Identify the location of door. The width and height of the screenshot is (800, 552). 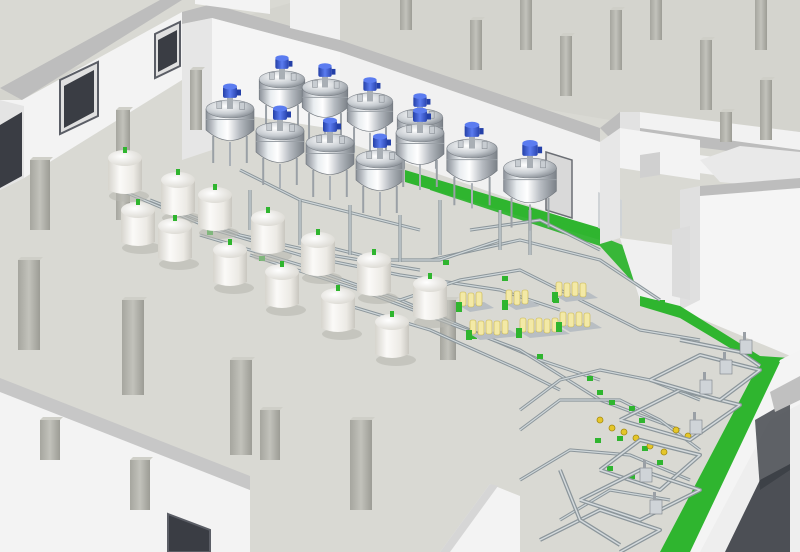
(11, 150).